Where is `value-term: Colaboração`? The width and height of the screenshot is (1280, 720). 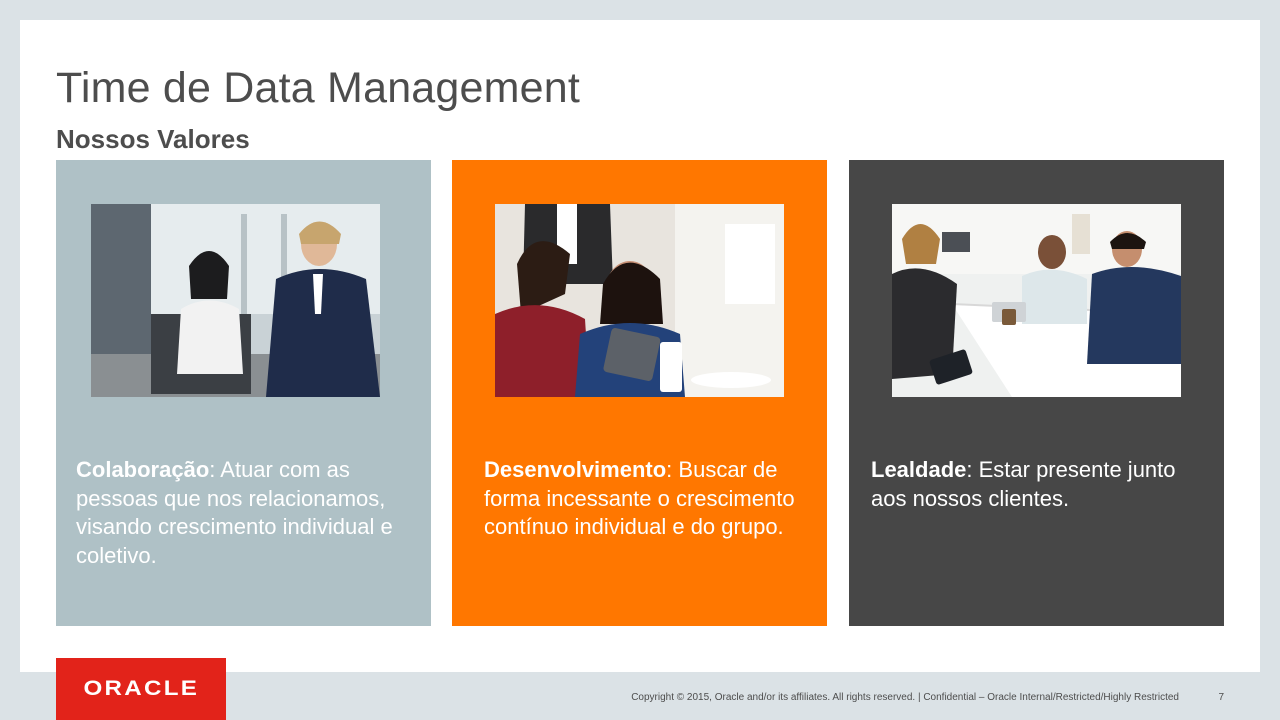
value-term: Colaboração is located at coordinates (143, 469).